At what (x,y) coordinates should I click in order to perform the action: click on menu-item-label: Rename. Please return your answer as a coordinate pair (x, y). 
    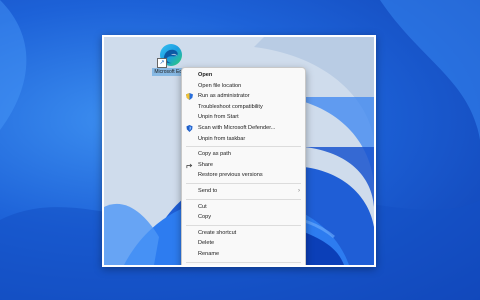
    Looking at the image, I should click on (209, 253).